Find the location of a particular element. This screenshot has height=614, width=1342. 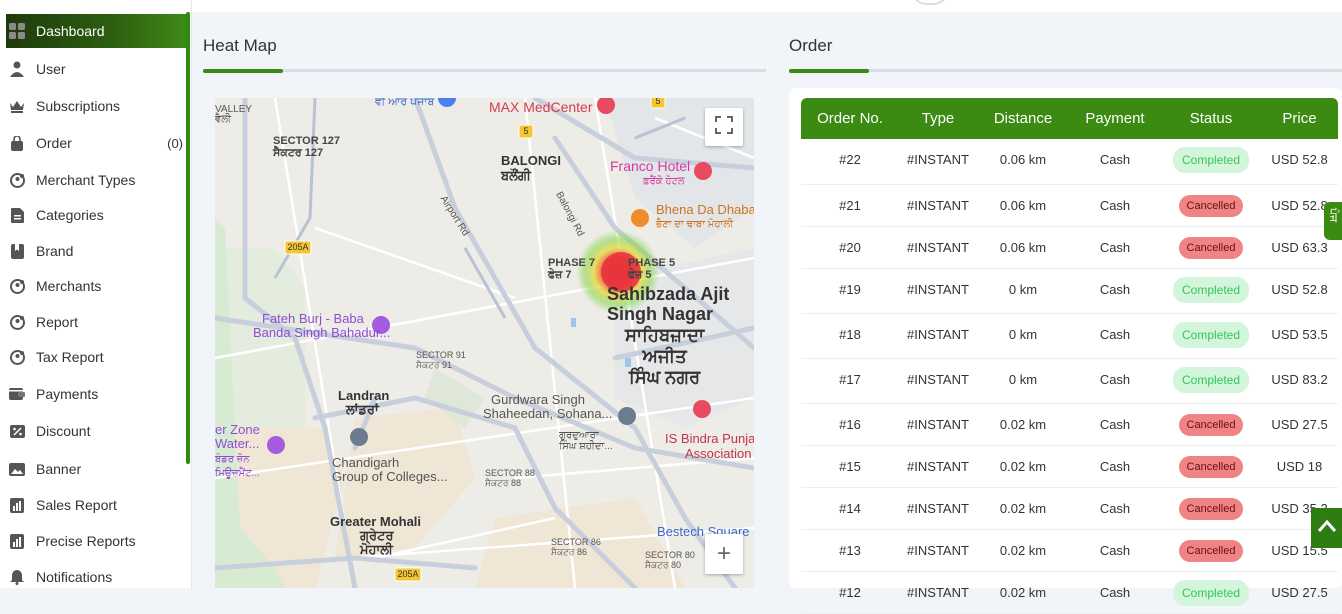

map-label: Landran ਲਾਂਡਰਾਂ is located at coordinates (364, 402).